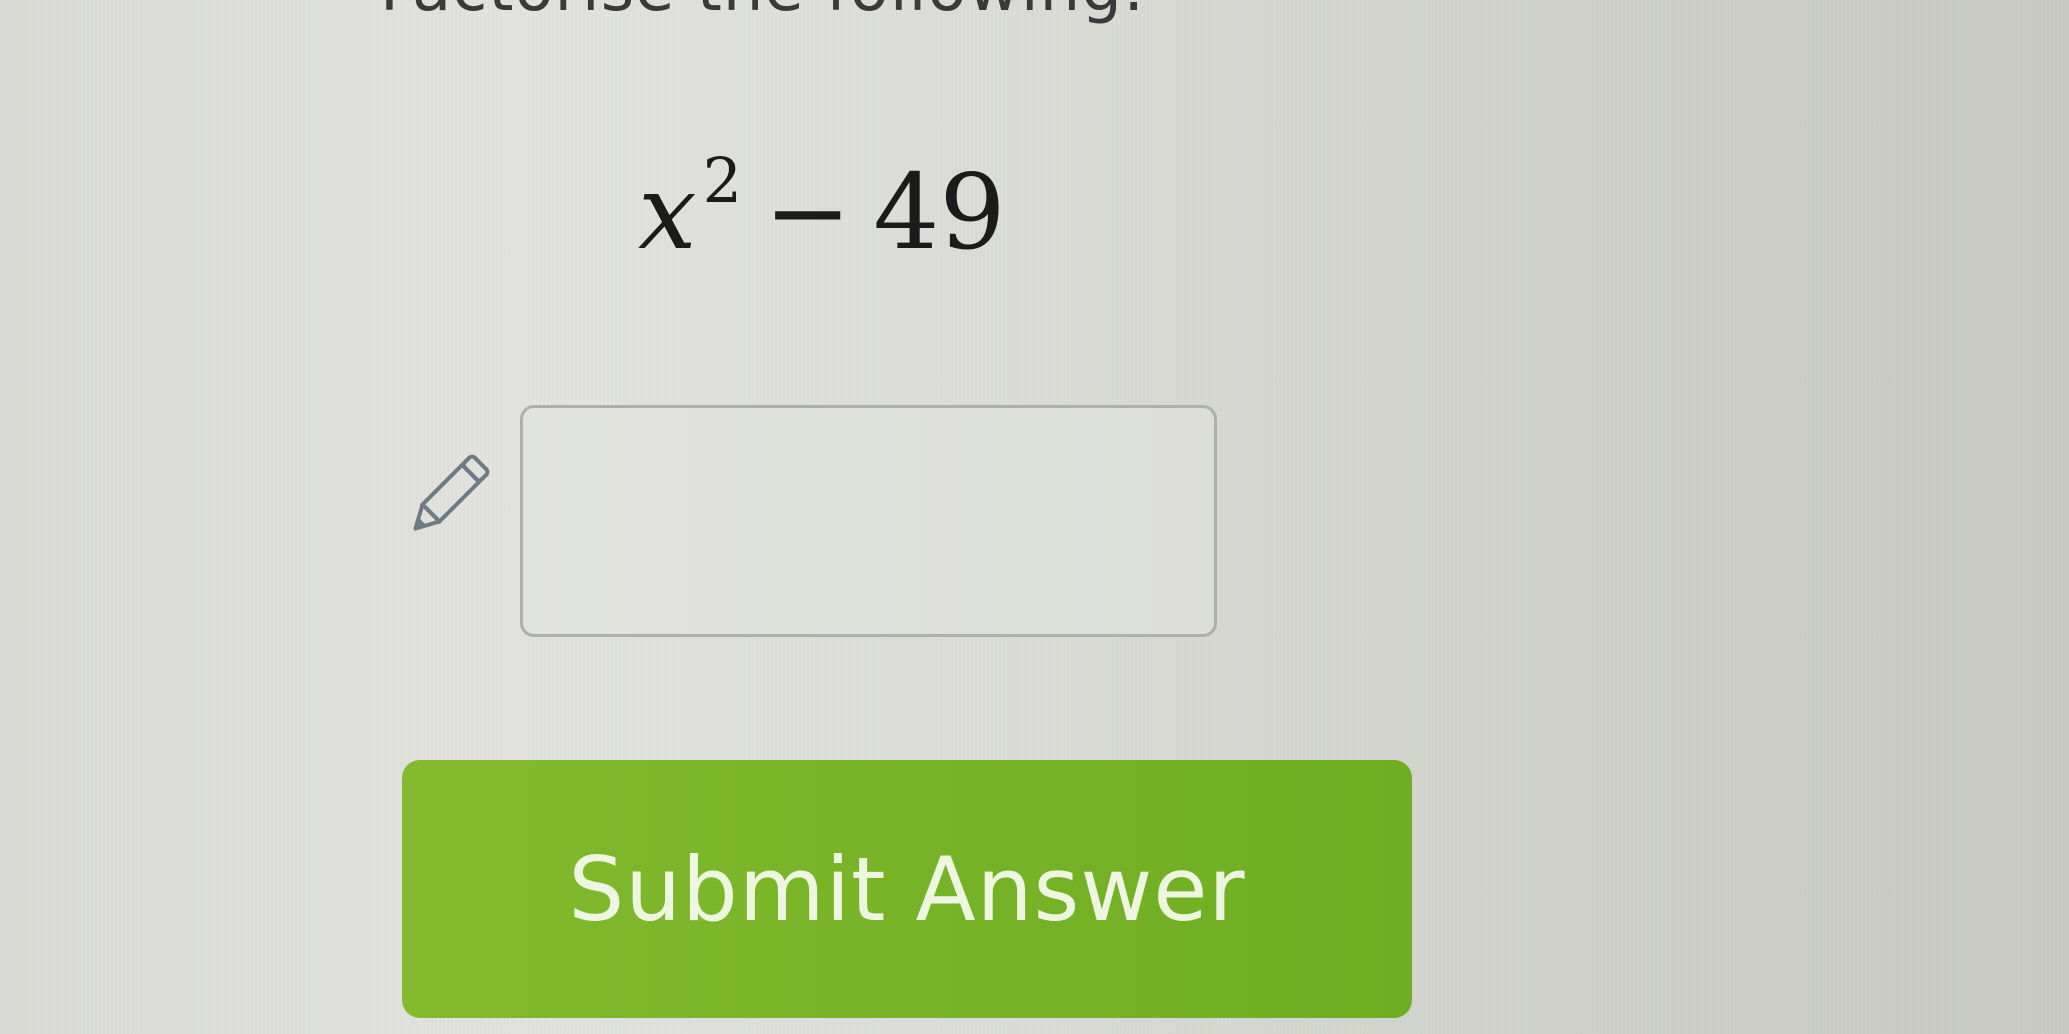  I want to click on answer-input, so click(868, 521).